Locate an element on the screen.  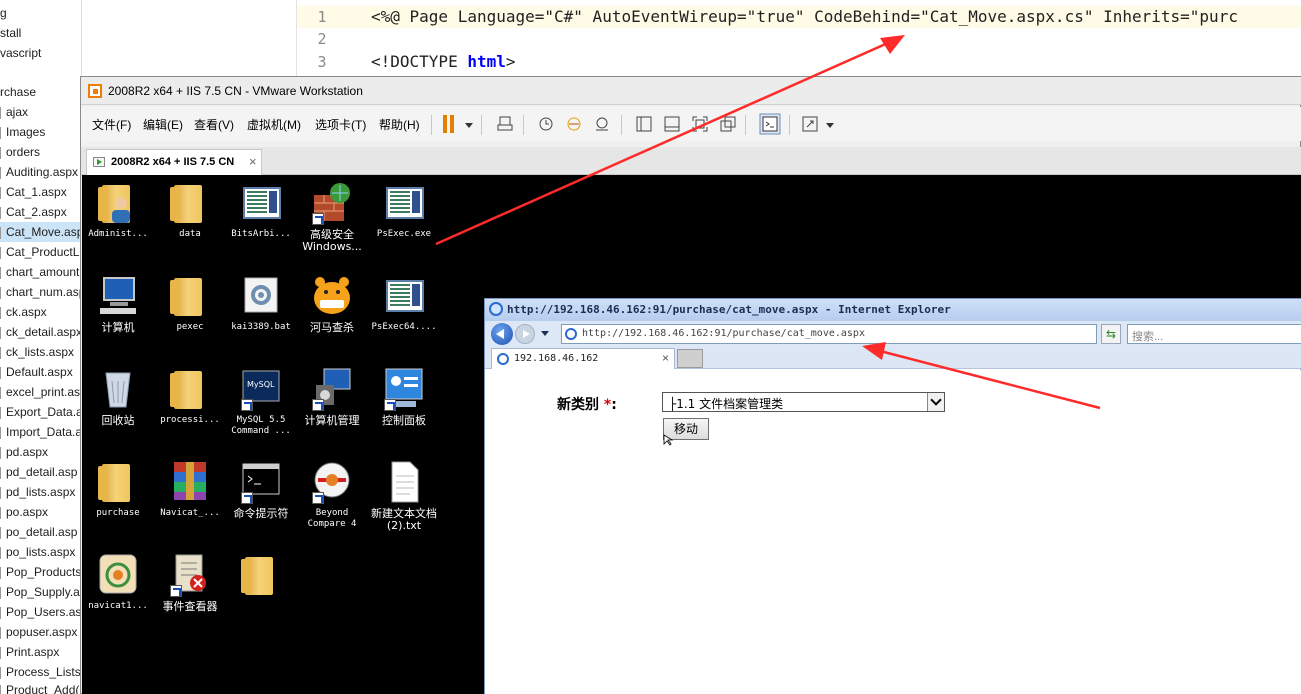
solution-file-item: stall is located at coordinates (10, 33).